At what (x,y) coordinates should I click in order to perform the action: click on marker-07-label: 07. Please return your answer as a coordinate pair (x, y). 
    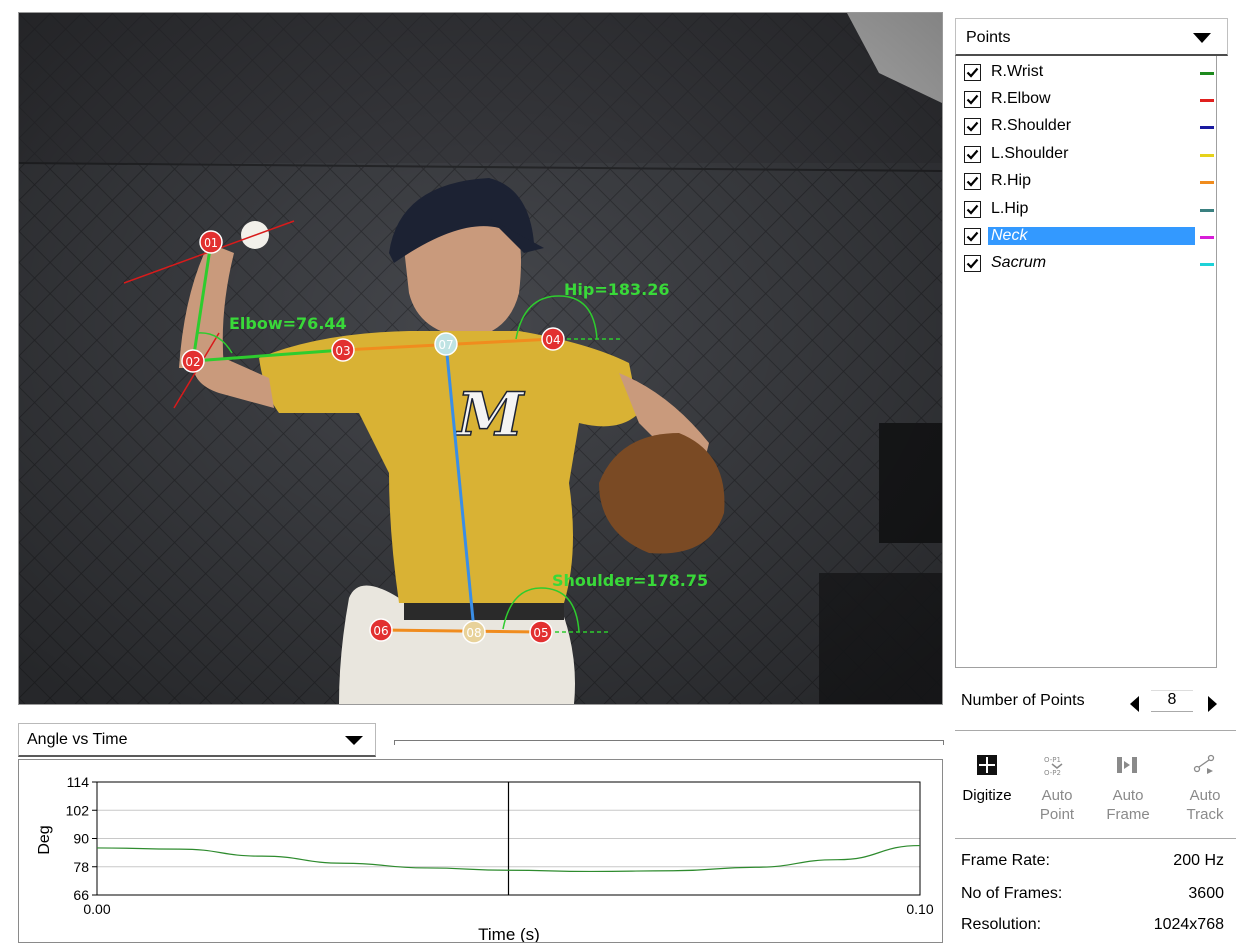
    Looking at the image, I should click on (445, 345).